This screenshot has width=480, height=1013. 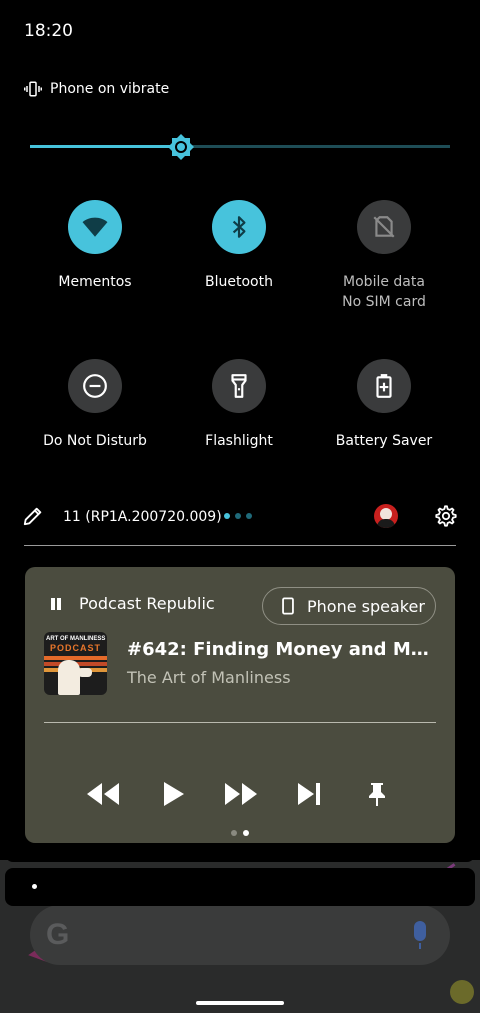 I want to click on rewind-icon, so click(x=103, y=794).